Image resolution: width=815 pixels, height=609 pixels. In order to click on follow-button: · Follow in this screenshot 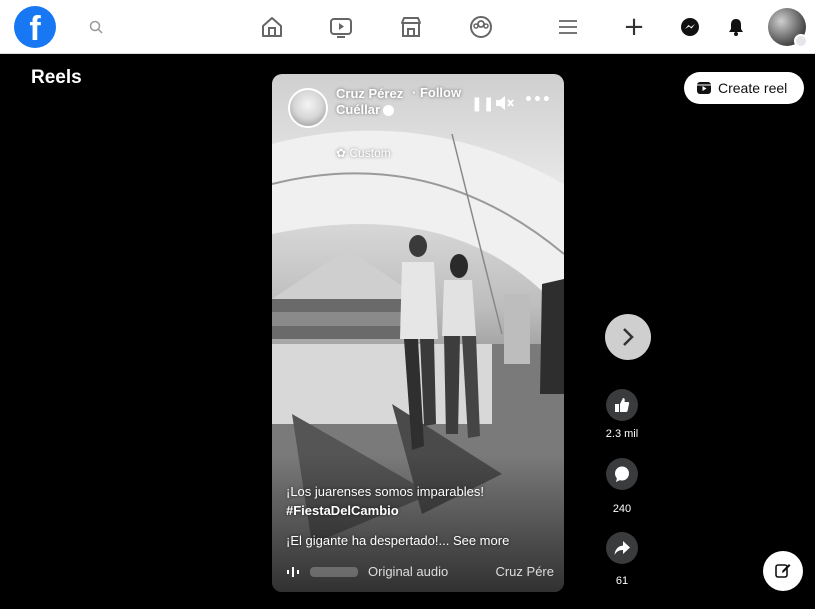, I will do `click(436, 92)`.